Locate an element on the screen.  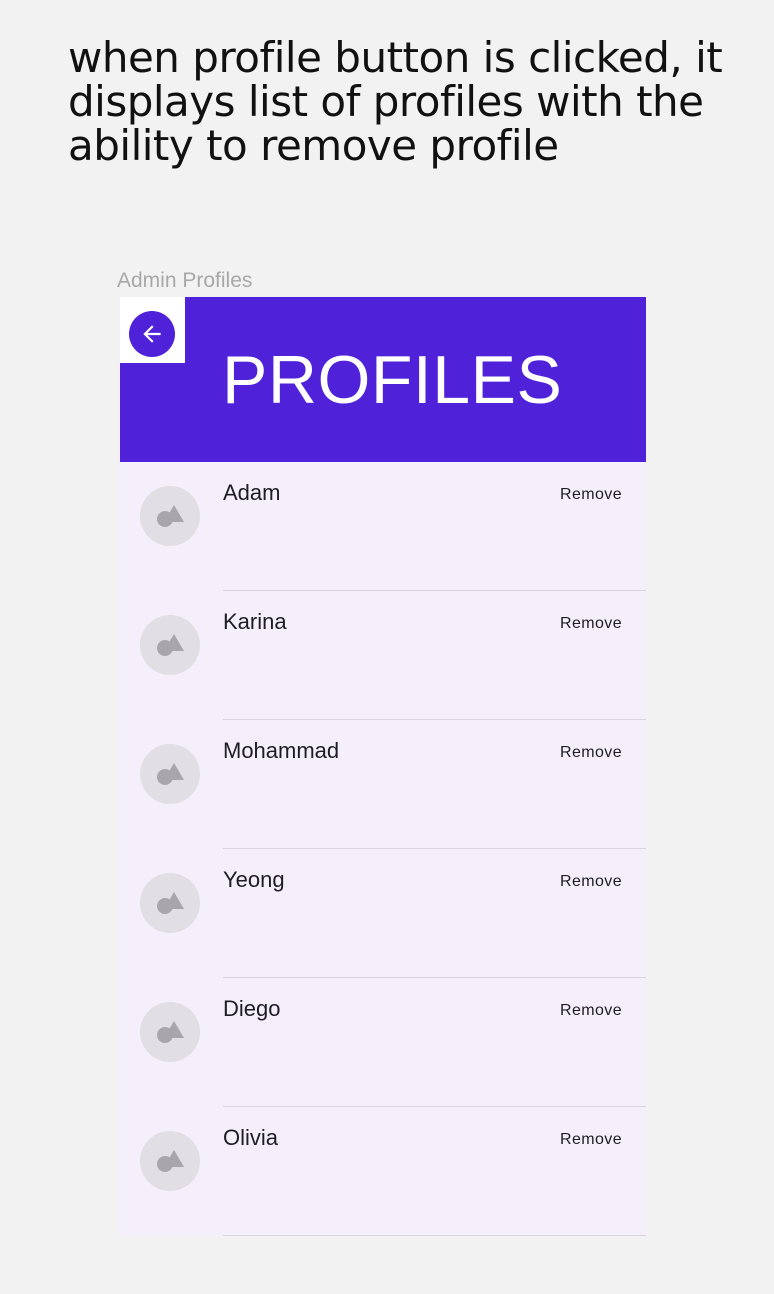
back-button is located at coordinates (152, 334).